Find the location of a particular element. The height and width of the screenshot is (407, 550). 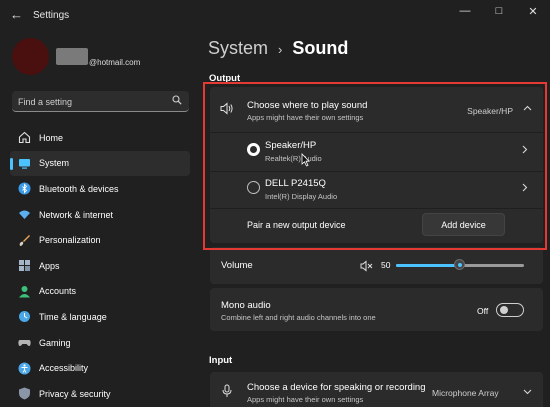

breadcrumb: System › Sound is located at coordinates (278, 48).